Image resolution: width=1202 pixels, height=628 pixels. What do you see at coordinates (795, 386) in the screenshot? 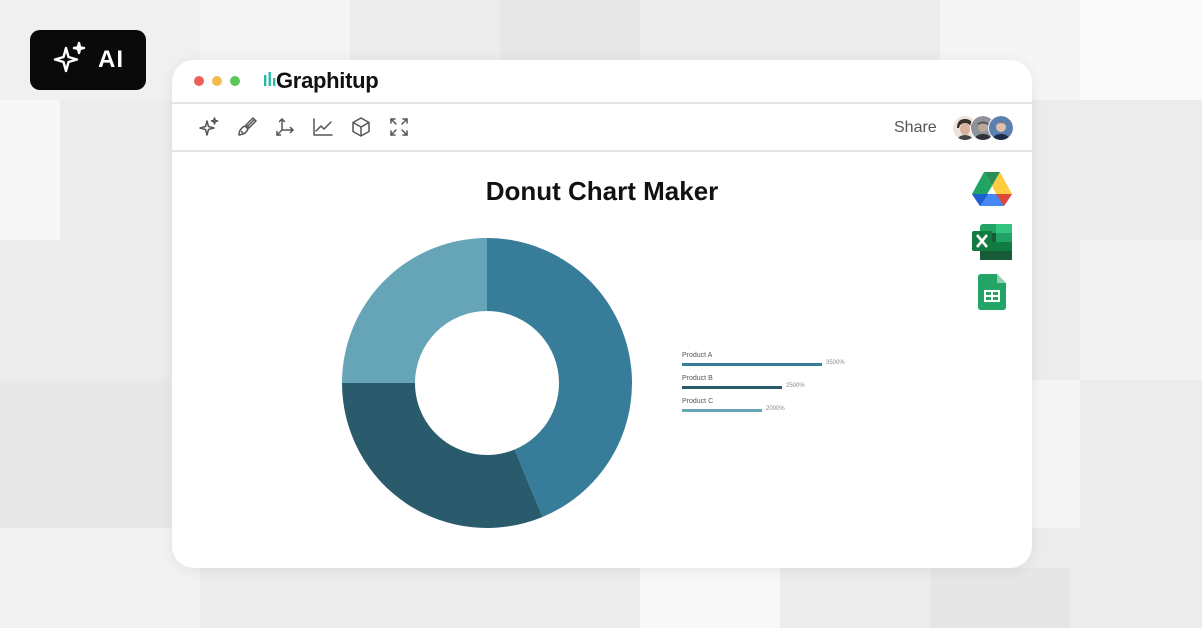
I see `legend-value: 2500%` at bounding box center [795, 386].